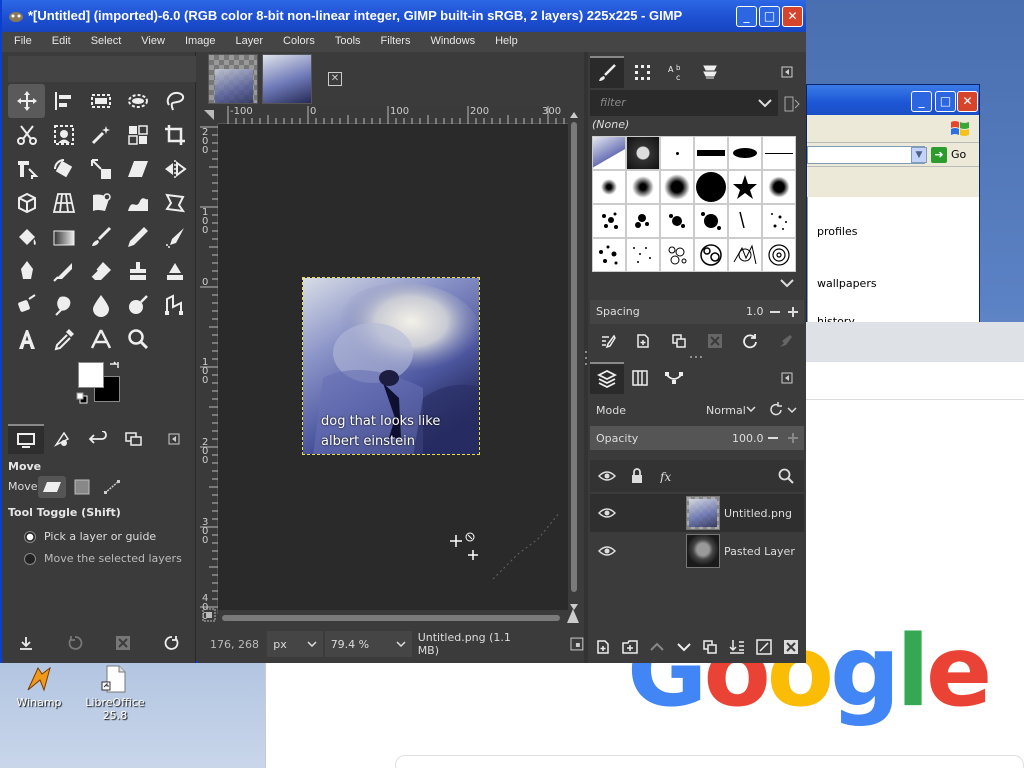 Image resolution: width=1024 pixels, height=768 pixels. I want to click on zoom-tool-icon, so click(137, 339).